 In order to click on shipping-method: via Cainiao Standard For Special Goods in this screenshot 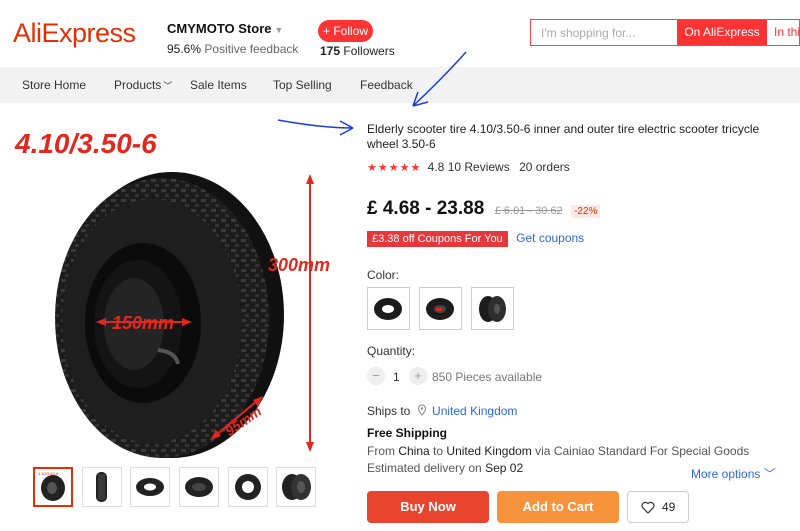, I will do `click(642, 451)`.